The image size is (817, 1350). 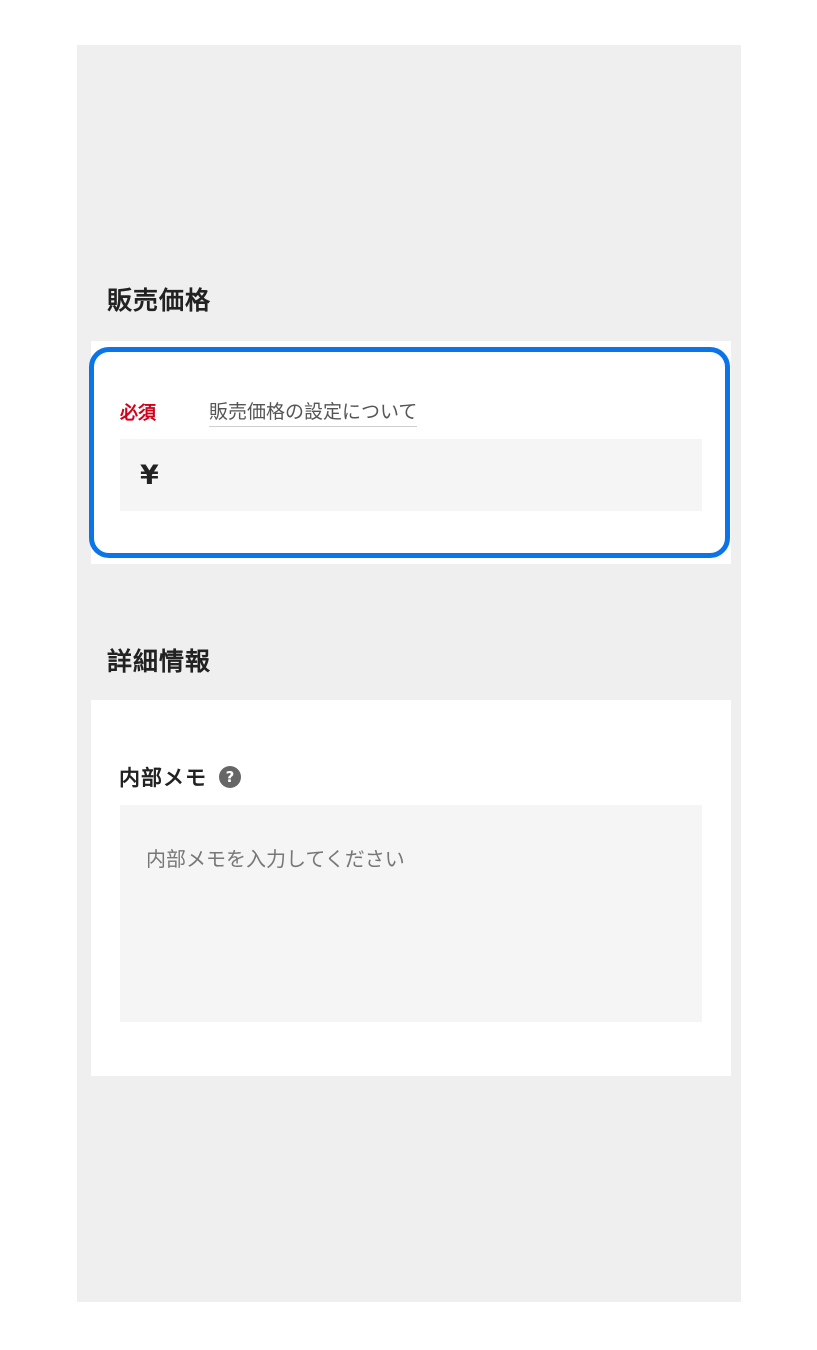 I want to click on required-badge: 必須, so click(x=138, y=413).